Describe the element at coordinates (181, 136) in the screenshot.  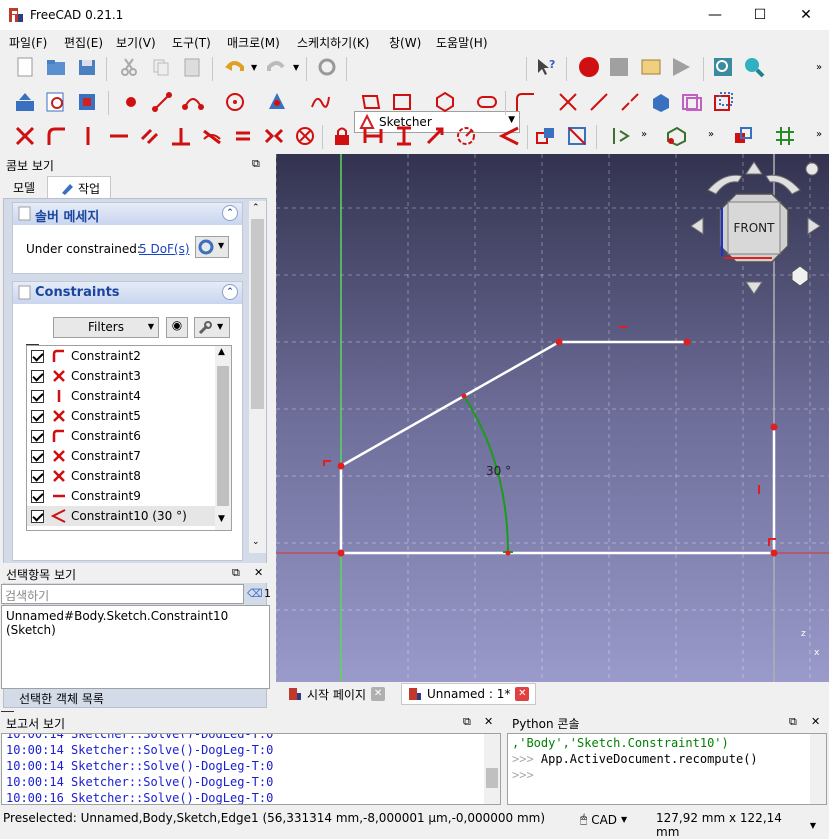
I see `constrain-perpendicular-icon` at that location.